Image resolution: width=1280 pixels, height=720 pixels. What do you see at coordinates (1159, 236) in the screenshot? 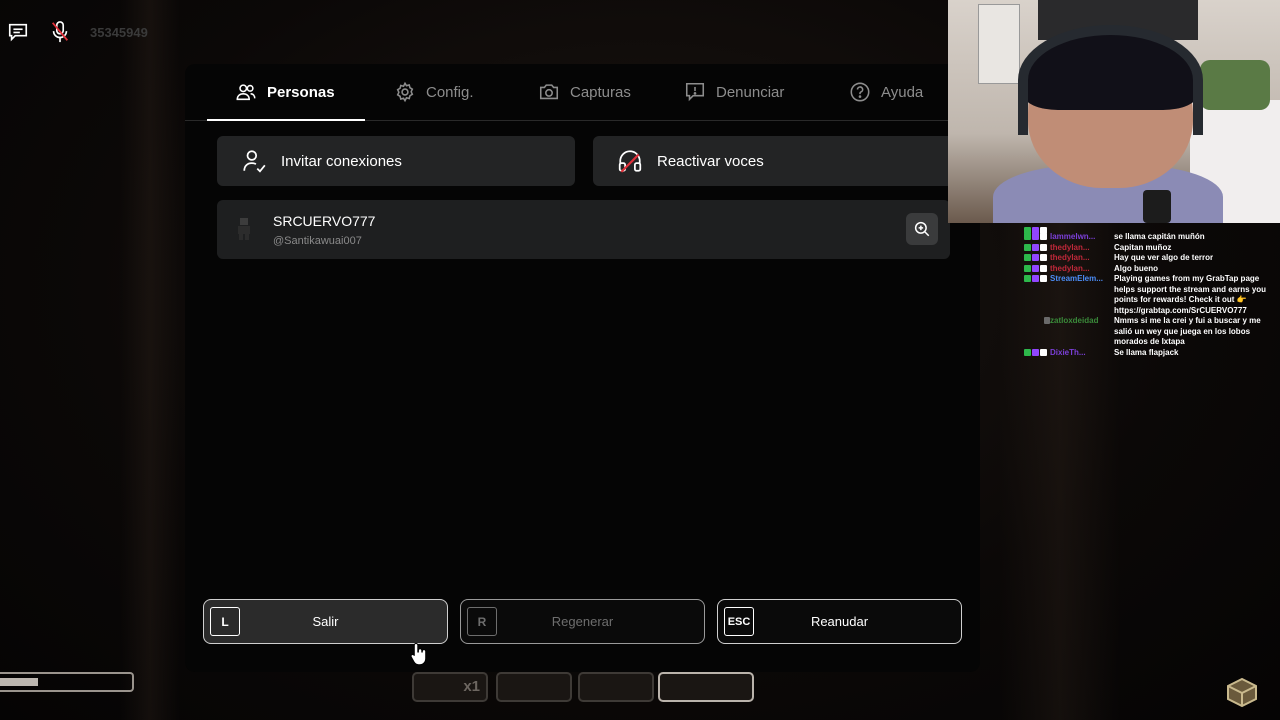
I see `chat-text: se llama capitán muñón` at bounding box center [1159, 236].